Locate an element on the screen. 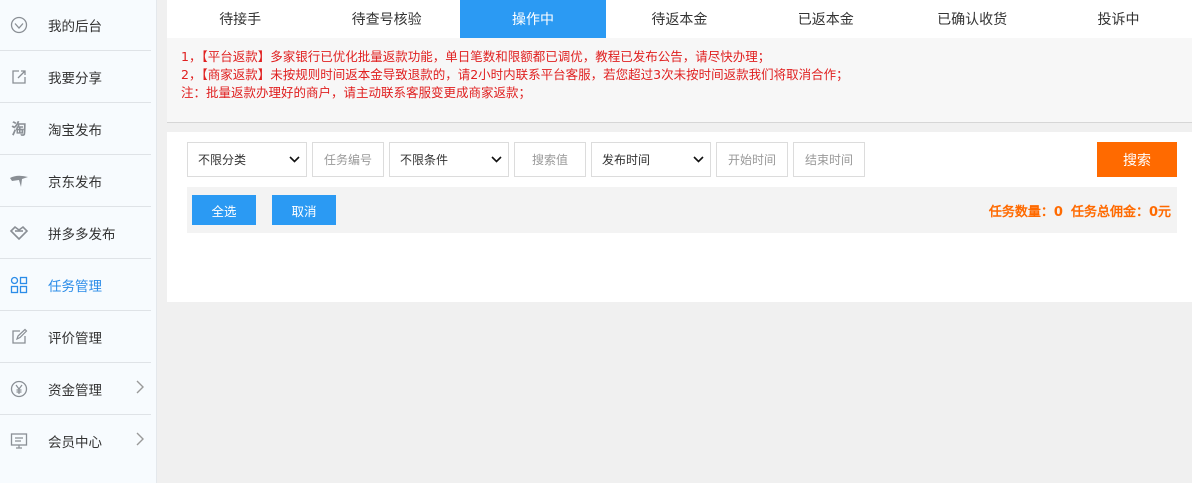 Image resolution: width=1192 pixels, height=483 pixels. time-type-select-value: 发布时间 is located at coordinates (626, 160).